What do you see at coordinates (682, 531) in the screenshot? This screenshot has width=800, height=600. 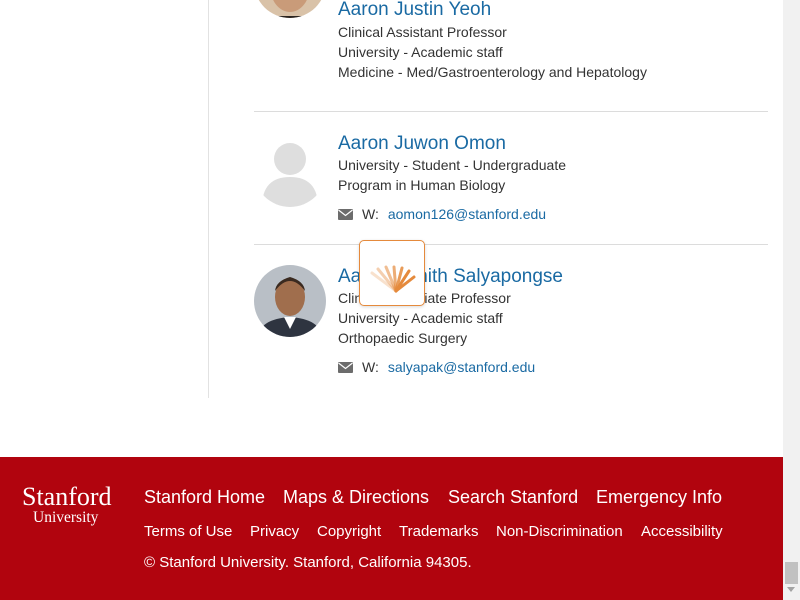 I see `footer-link-accessibility: Accessibility` at bounding box center [682, 531].